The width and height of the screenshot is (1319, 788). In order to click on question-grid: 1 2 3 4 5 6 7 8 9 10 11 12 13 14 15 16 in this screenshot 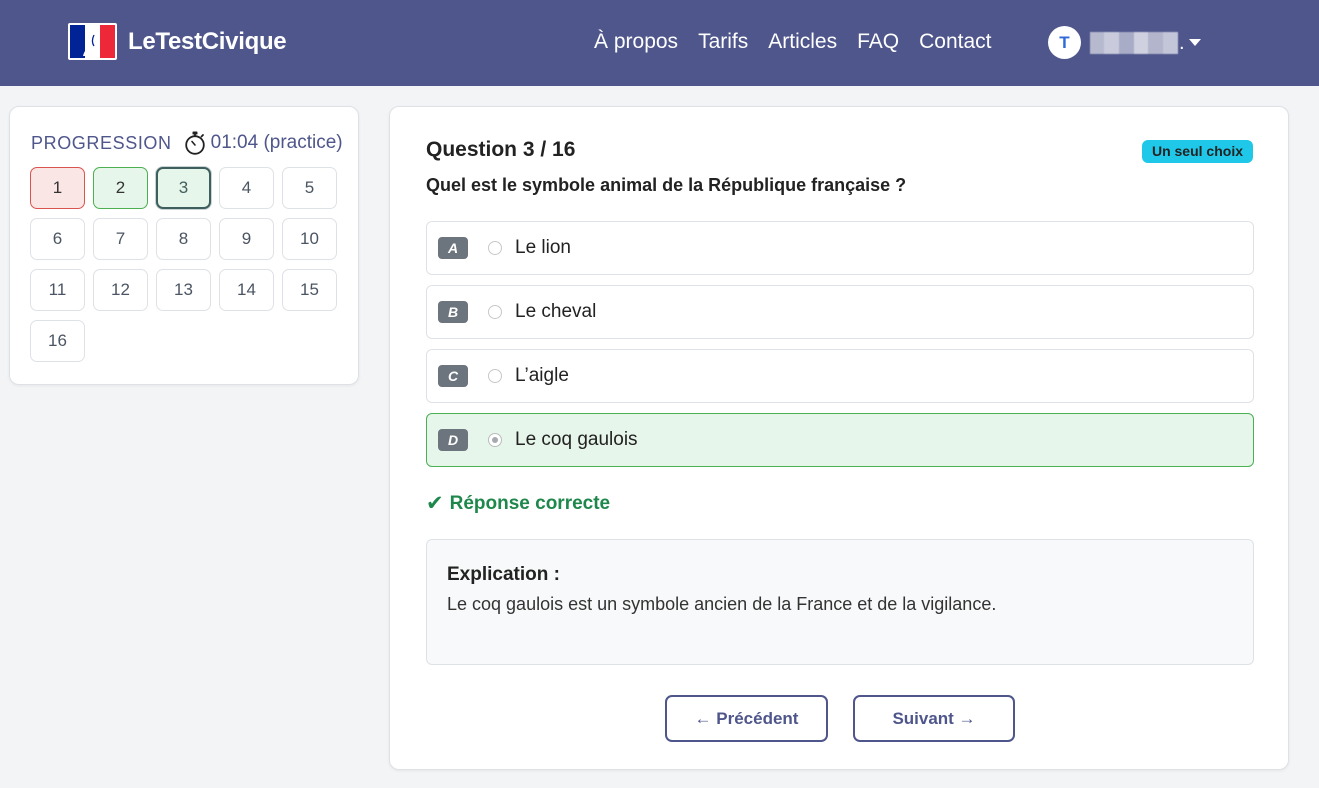, I will do `click(183, 264)`.